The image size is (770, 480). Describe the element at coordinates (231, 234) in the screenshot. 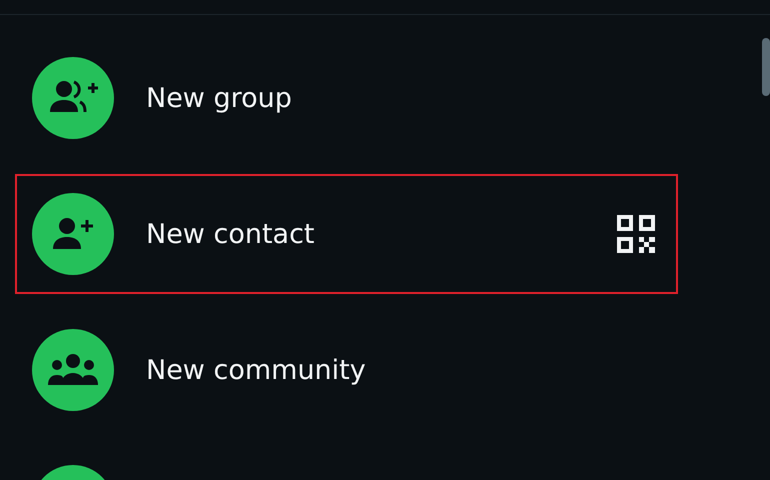

I see `menu-item-label: New contact` at that location.